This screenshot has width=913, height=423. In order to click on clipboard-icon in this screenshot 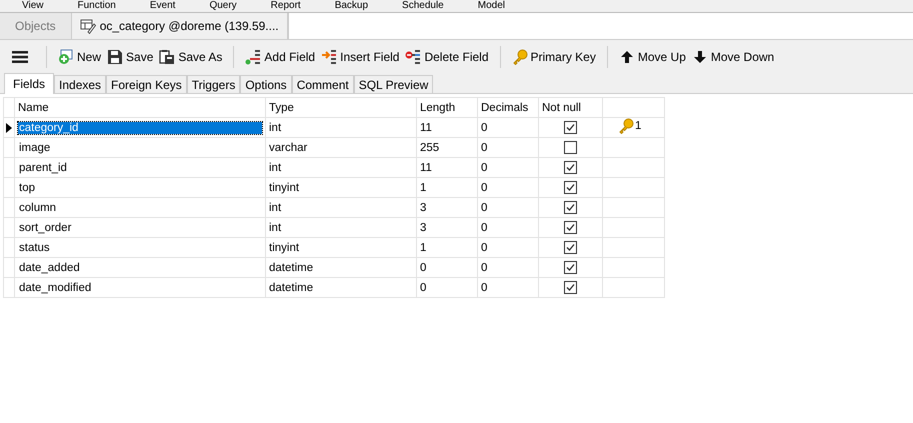, I will do `click(167, 57)`.